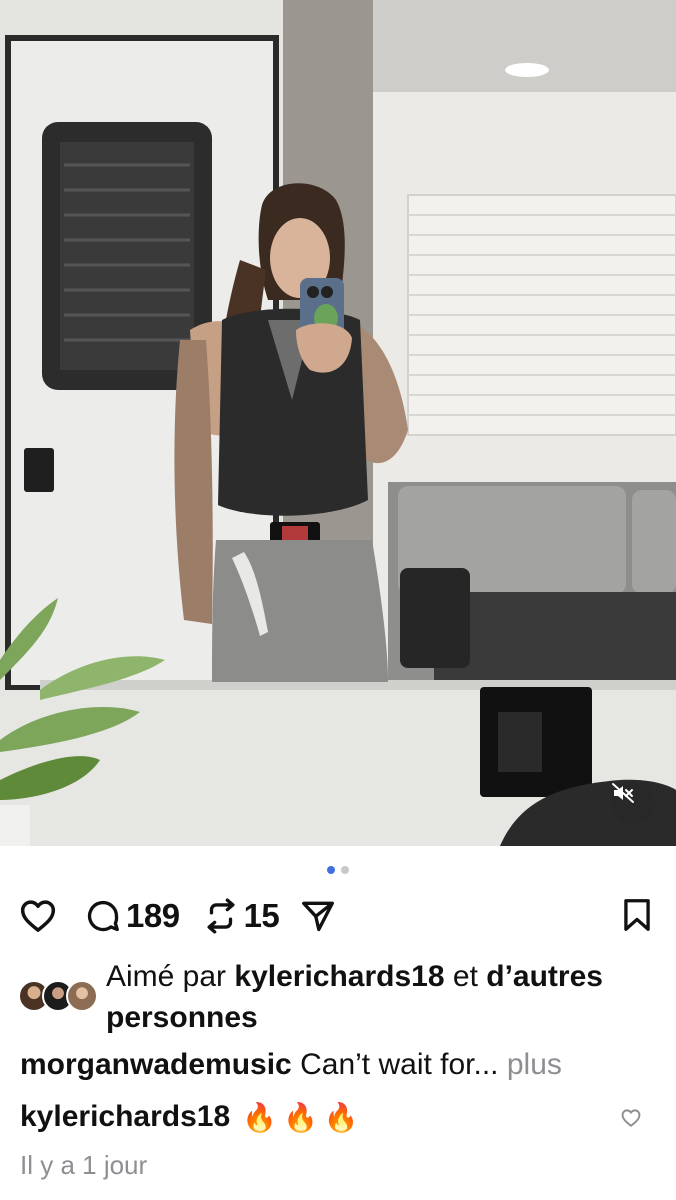  I want to click on like-button, so click(38, 916).